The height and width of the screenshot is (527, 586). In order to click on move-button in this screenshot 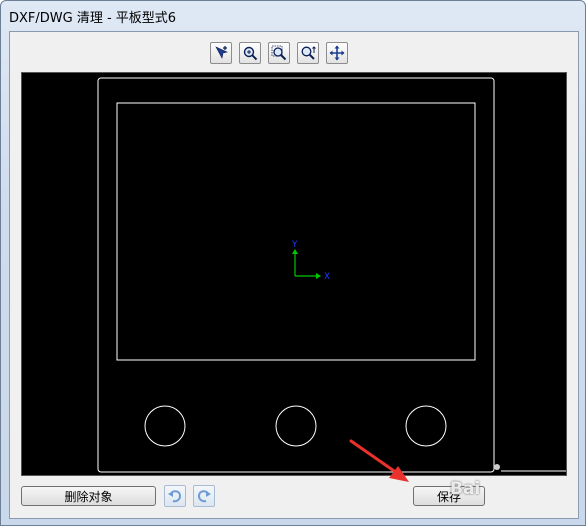, I will do `click(337, 53)`.